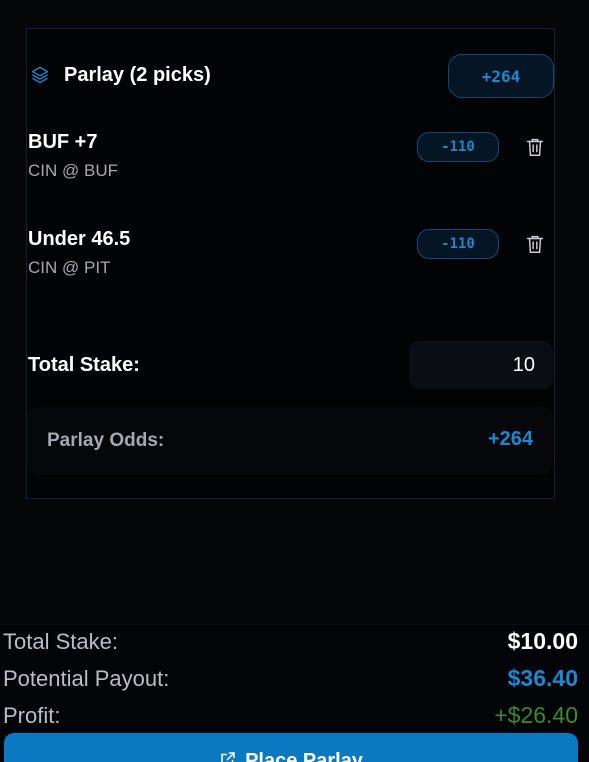 This screenshot has height=762, width=589. I want to click on payout-label: Potential Payout:, so click(86, 678).